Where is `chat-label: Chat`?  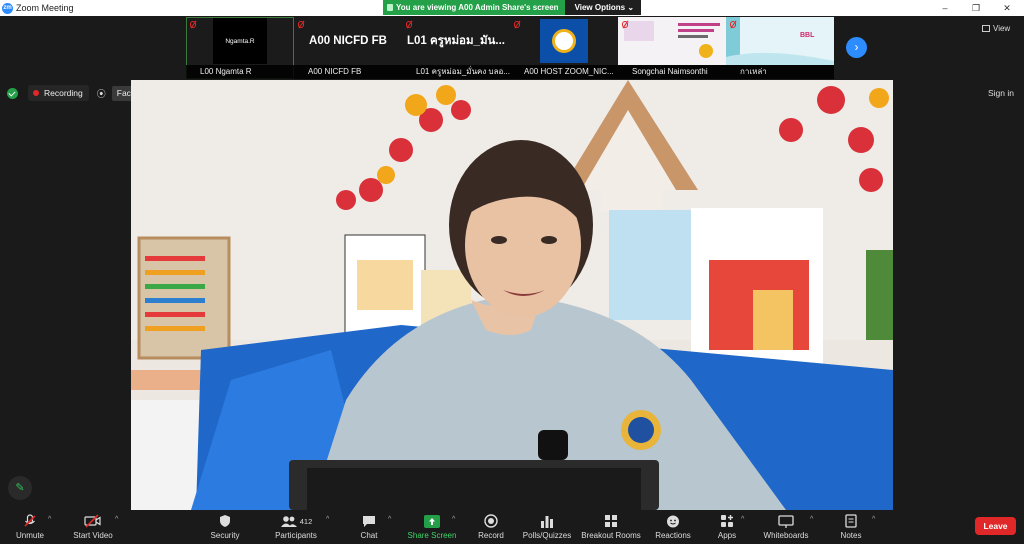 chat-label: Chat is located at coordinates (369, 535).